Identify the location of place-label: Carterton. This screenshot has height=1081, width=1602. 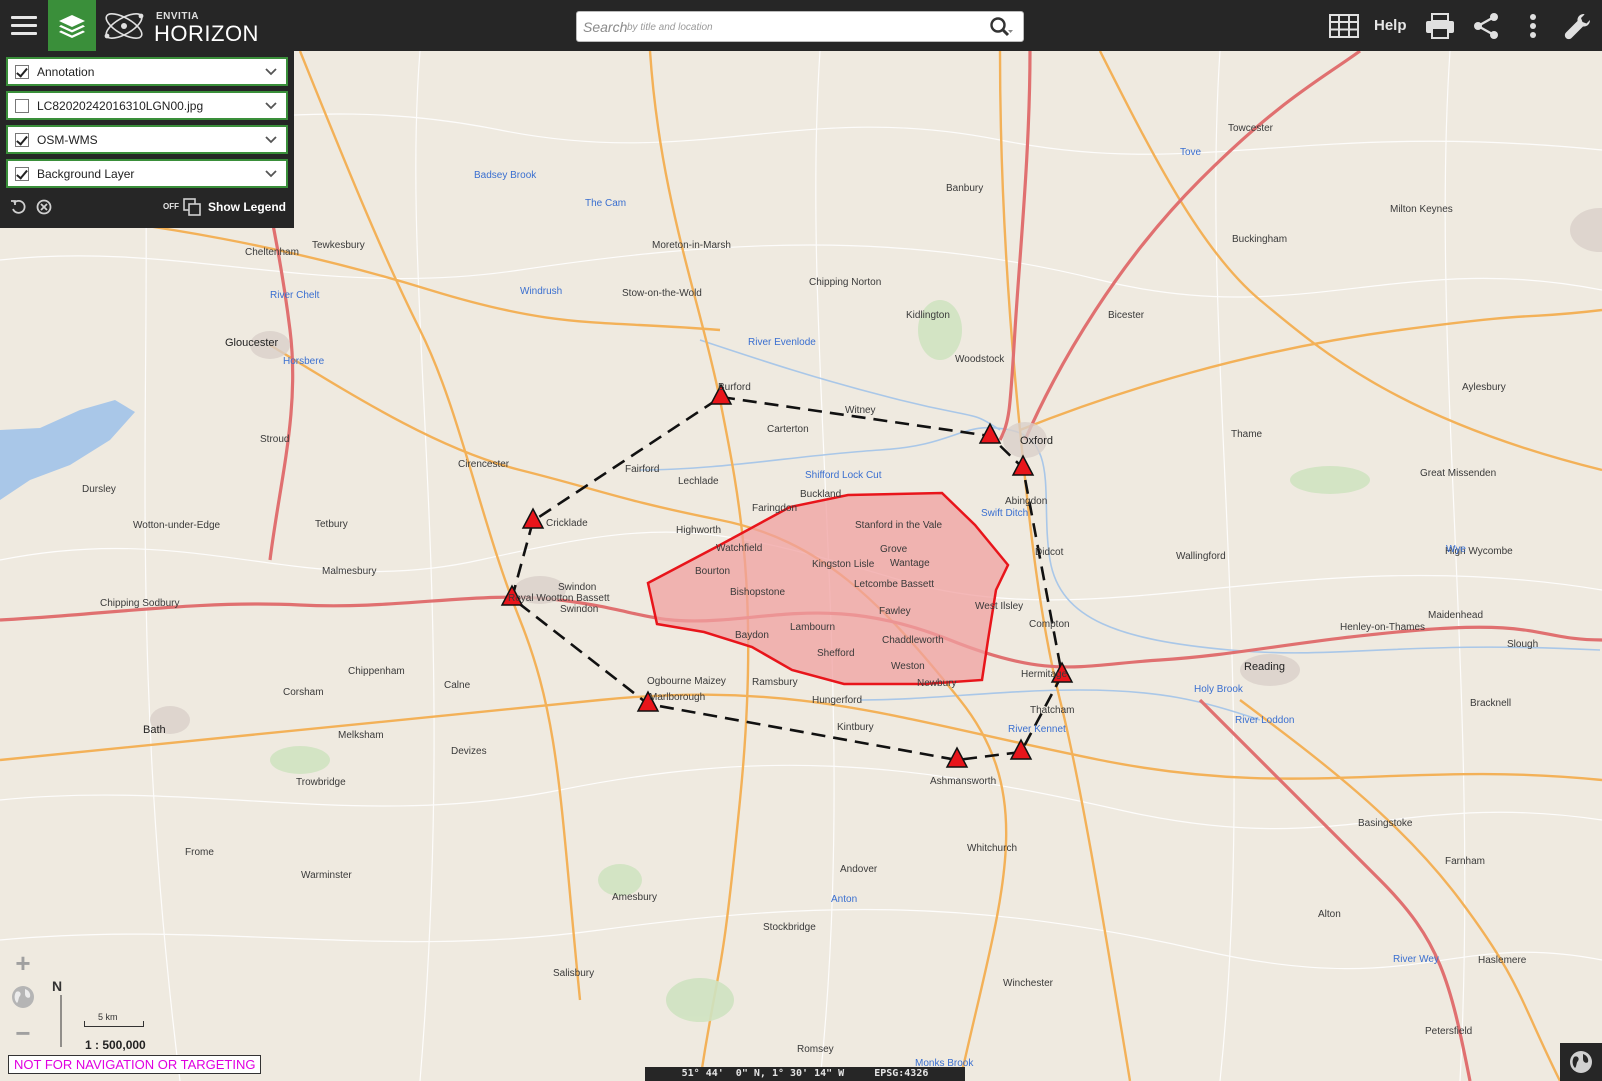
(788, 429).